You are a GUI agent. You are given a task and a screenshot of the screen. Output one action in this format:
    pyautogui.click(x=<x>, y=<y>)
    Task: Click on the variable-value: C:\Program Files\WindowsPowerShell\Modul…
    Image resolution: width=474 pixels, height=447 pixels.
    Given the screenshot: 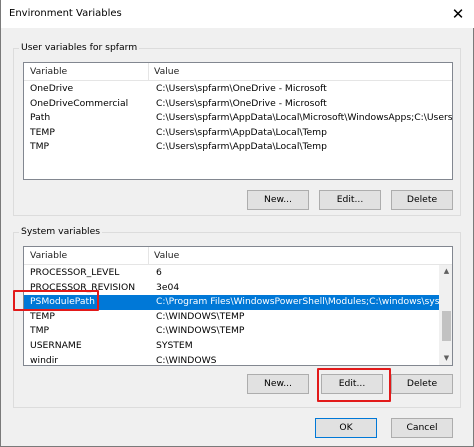 What is the action you would take?
    pyautogui.click(x=304, y=302)
    